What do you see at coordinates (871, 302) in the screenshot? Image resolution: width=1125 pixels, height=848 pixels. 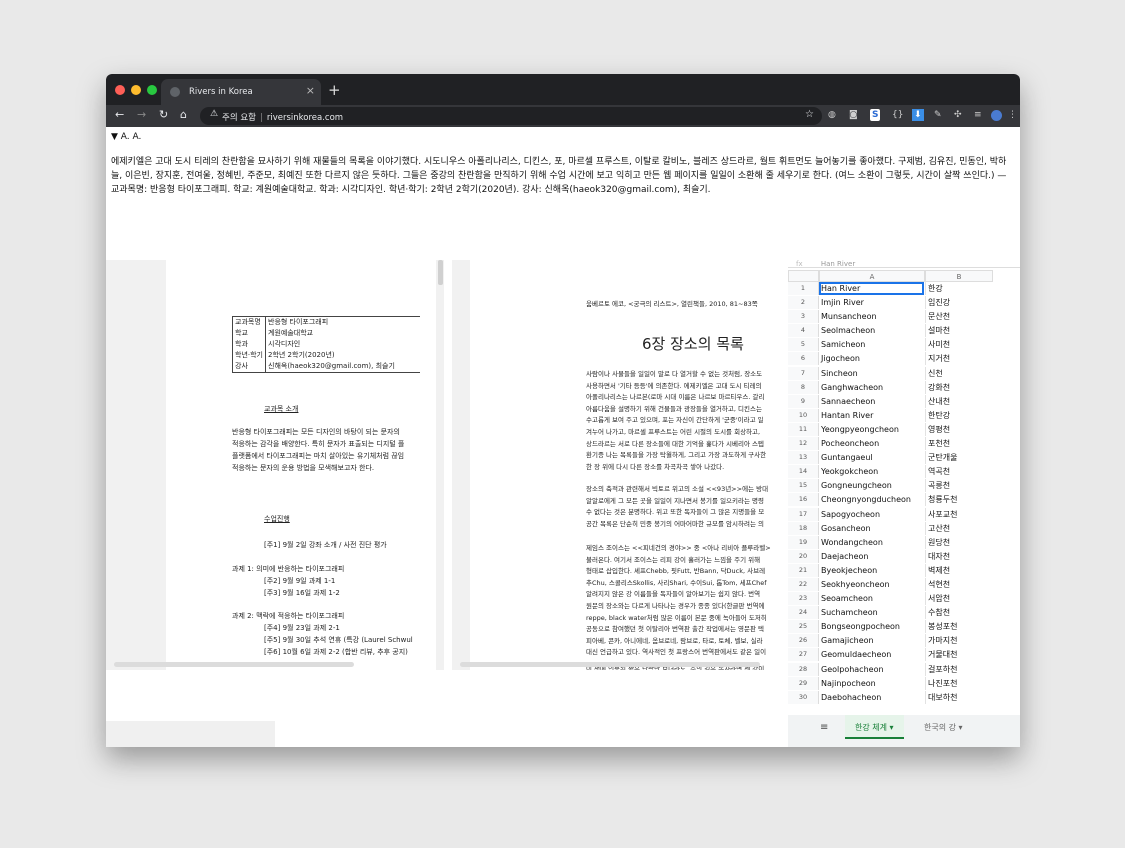 I see `cell-english-name: Imjin River` at bounding box center [871, 302].